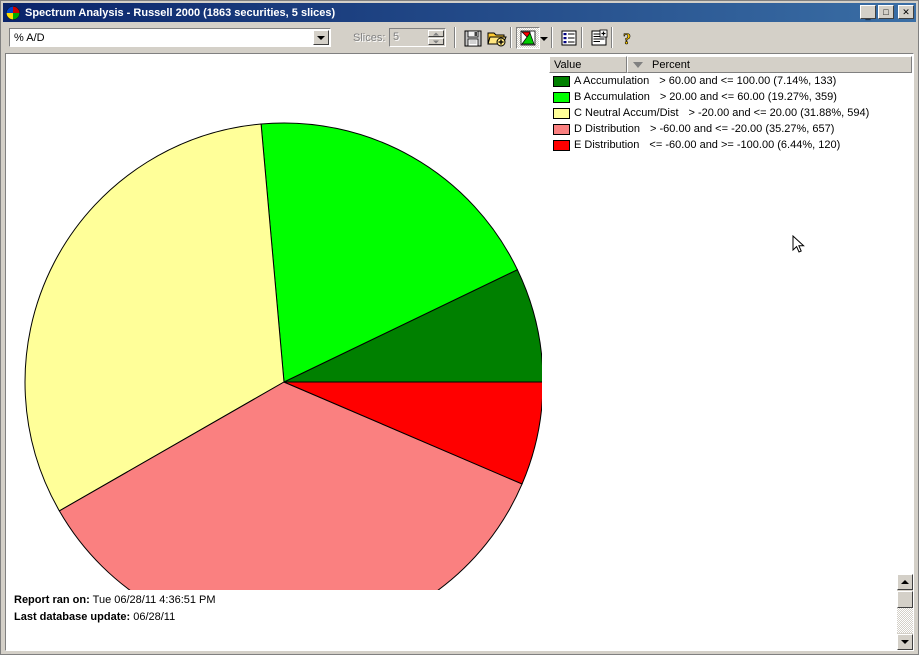 The width and height of the screenshot is (919, 655). I want to click on report-ran-on-label: Report ran on:, so click(52, 600).